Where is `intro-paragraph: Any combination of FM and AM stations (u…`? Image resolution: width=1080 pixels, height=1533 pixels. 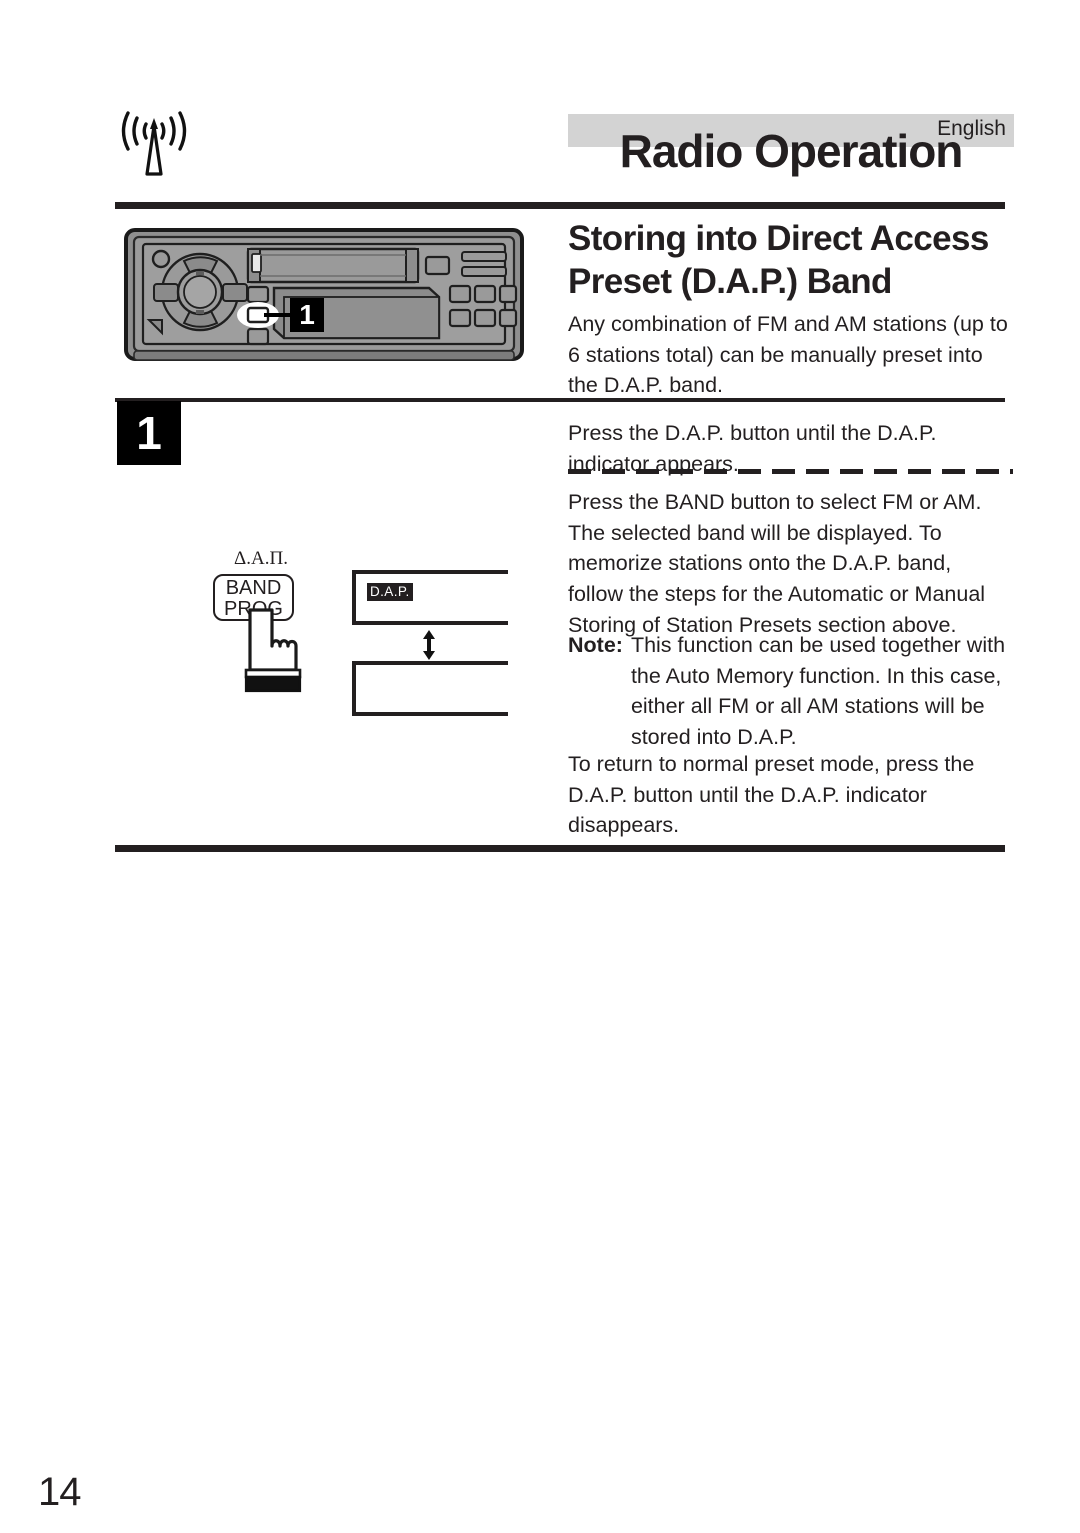 intro-paragraph: Any combination of FM and AM stations (u… is located at coordinates (788, 355).